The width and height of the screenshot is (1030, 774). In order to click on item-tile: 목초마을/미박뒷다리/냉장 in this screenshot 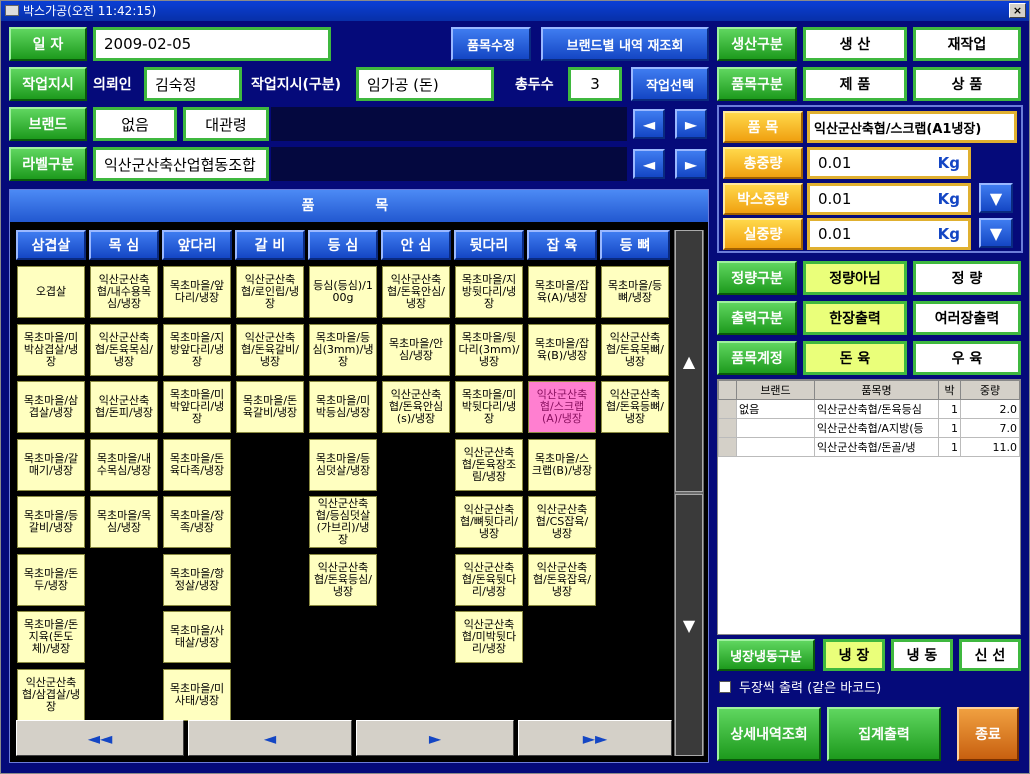, I will do `click(489, 407)`.